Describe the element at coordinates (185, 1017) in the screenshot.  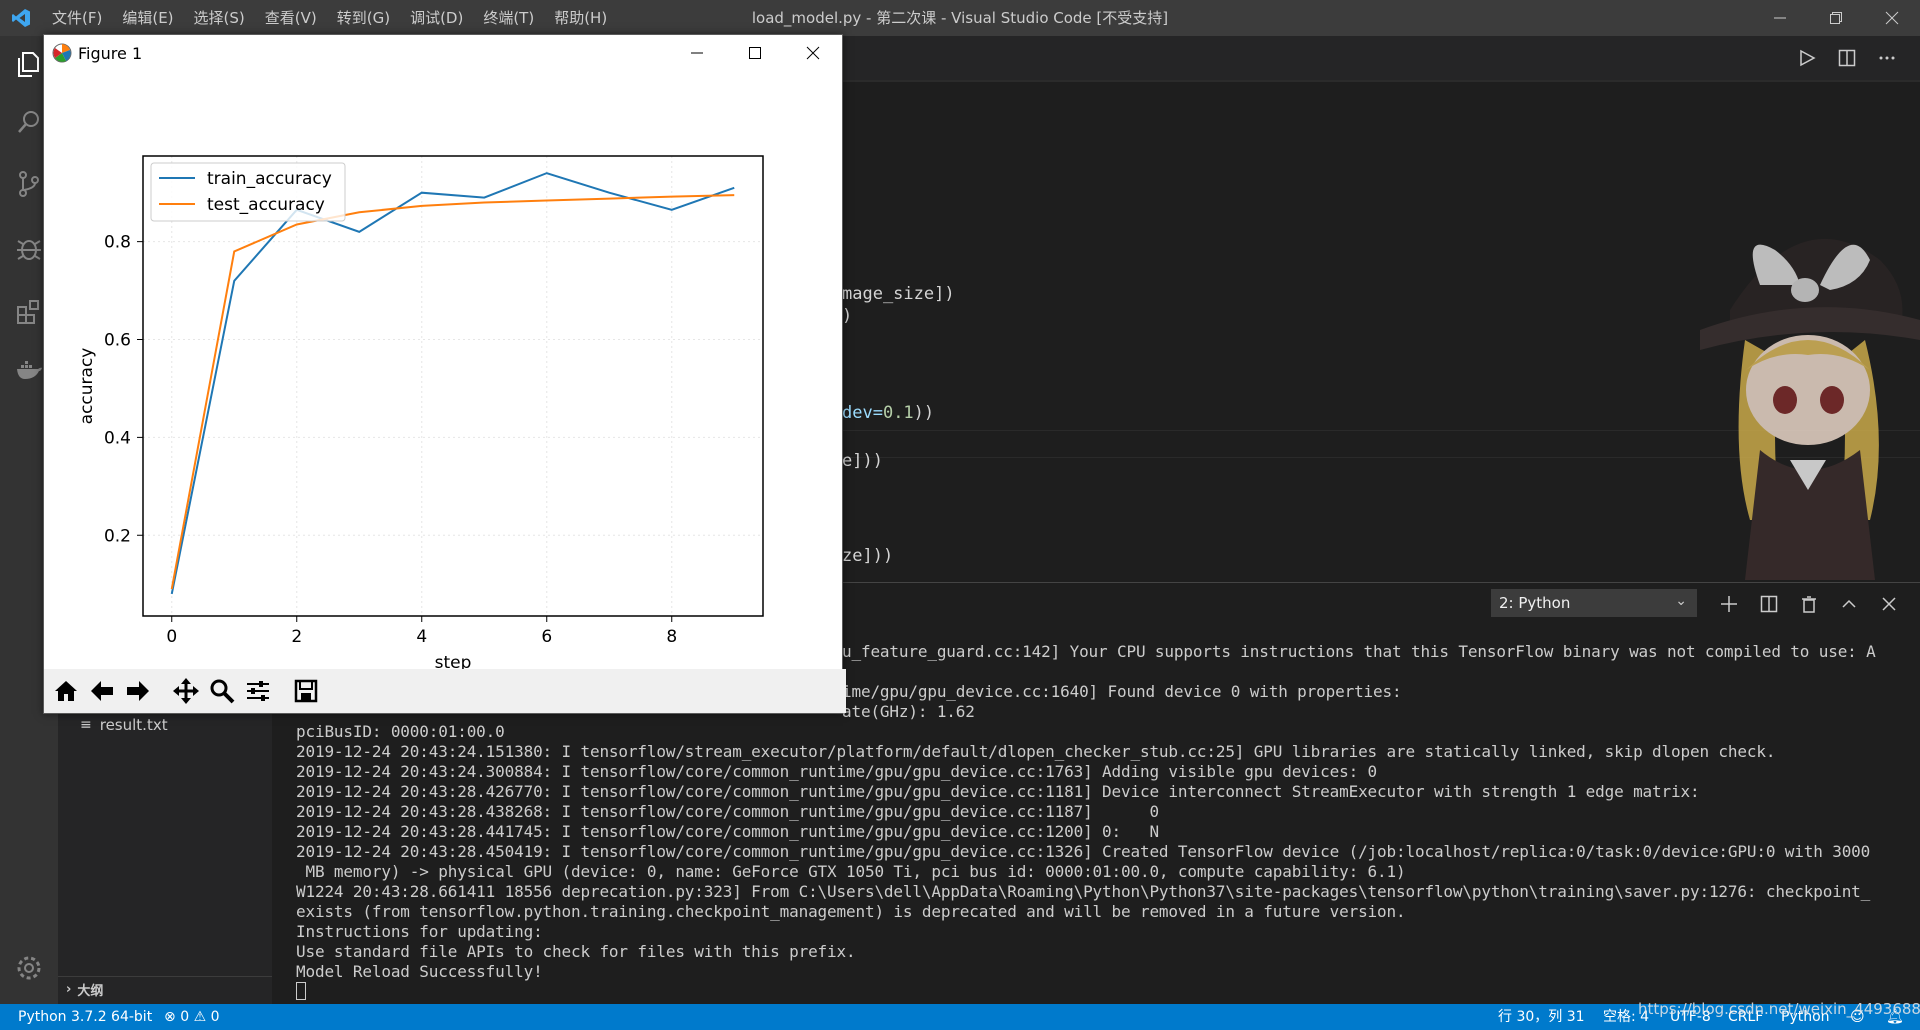
I see `error-count: 0` at that location.